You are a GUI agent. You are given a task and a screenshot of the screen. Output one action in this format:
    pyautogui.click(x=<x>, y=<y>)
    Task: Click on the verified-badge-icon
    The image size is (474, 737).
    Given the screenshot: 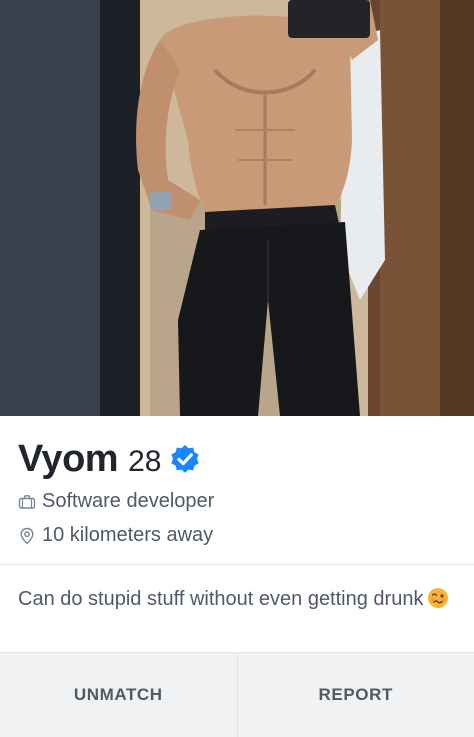 What is the action you would take?
    pyautogui.click(x=185, y=460)
    